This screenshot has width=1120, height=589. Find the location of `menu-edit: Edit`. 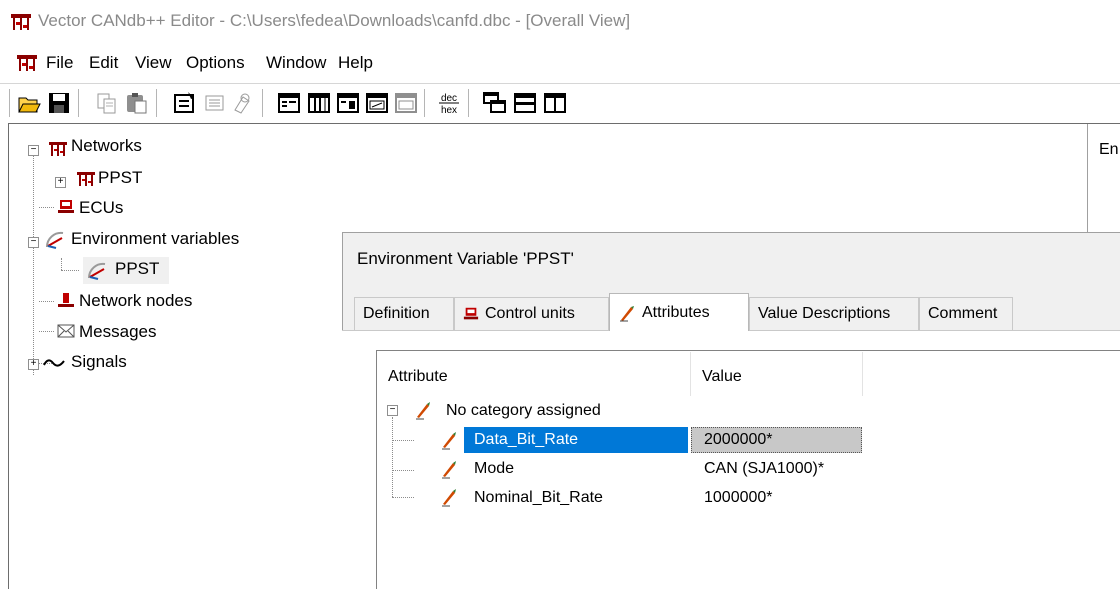

menu-edit: Edit is located at coordinates (103, 63).